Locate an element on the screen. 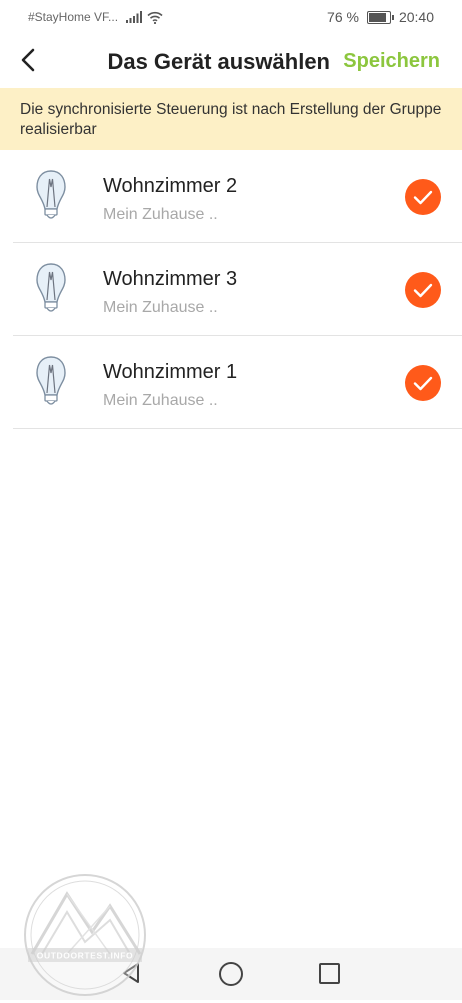  device-item: Wohnzimmer 1 Mein Zuhause .. is located at coordinates (237, 382).